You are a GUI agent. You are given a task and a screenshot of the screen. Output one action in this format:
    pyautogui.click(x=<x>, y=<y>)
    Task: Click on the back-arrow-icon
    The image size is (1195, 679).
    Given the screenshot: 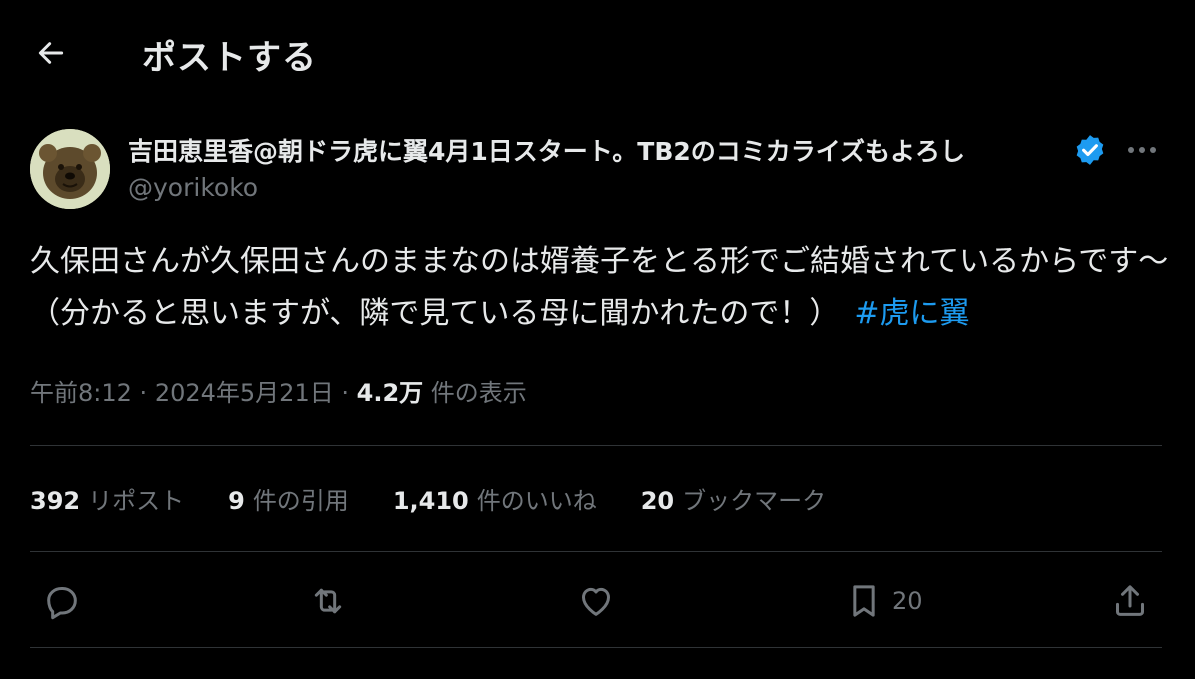 What is the action you would take?
    pyautogui.click(x=51, y=53)
    